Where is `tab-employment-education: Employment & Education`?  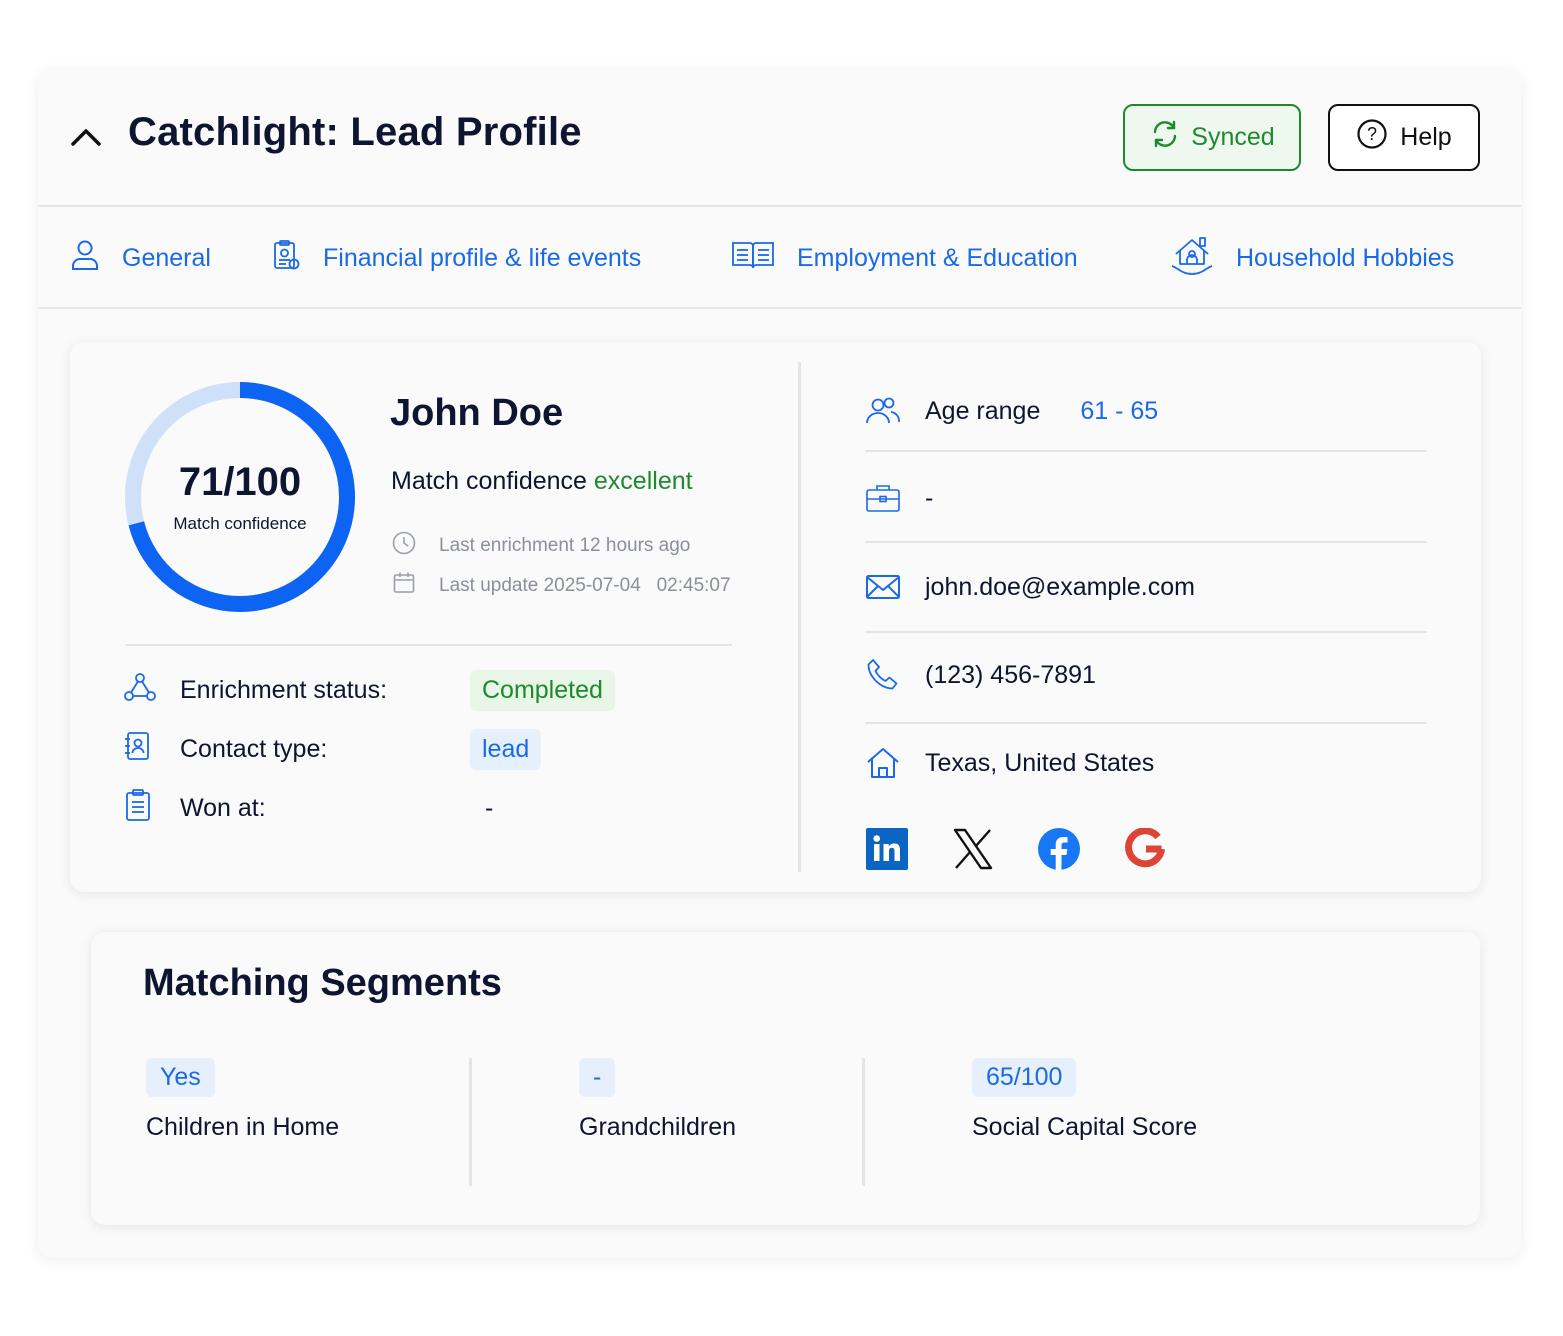
tab-employment-education: Employment & Education is located at coordinates (904, 258).